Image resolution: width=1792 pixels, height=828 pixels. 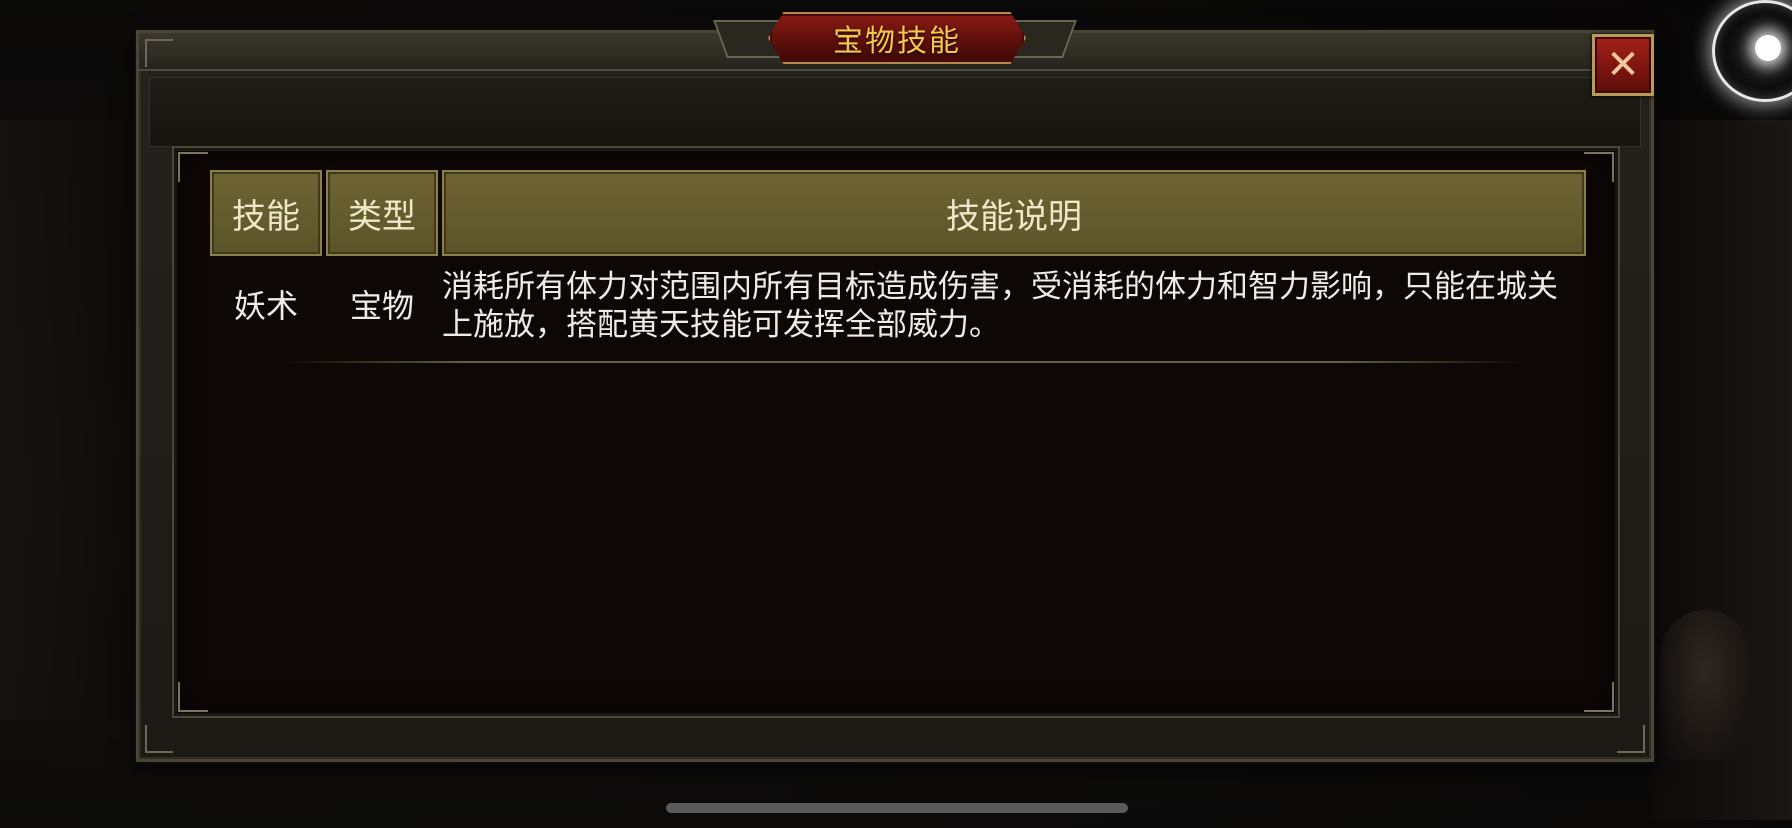 I want to click on close-button: ✕, so click(x=1623, y=65).